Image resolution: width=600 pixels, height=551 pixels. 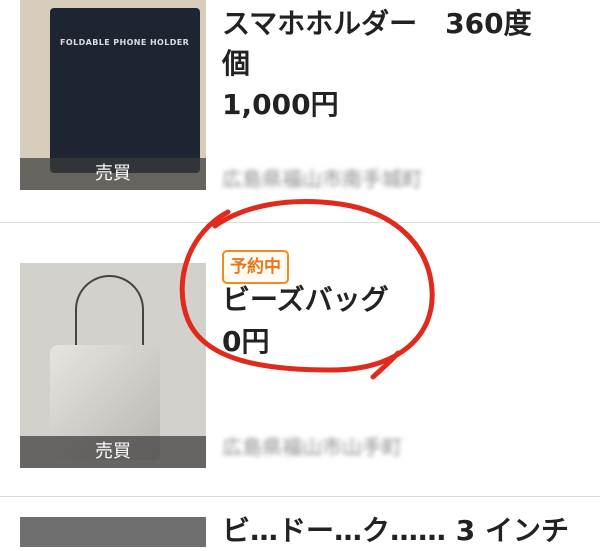 What do you see at coordinates (322, 179) in the screenshot?
I see `listing-location: 広島県福山市南手城町` at bounding box center [322, 179].